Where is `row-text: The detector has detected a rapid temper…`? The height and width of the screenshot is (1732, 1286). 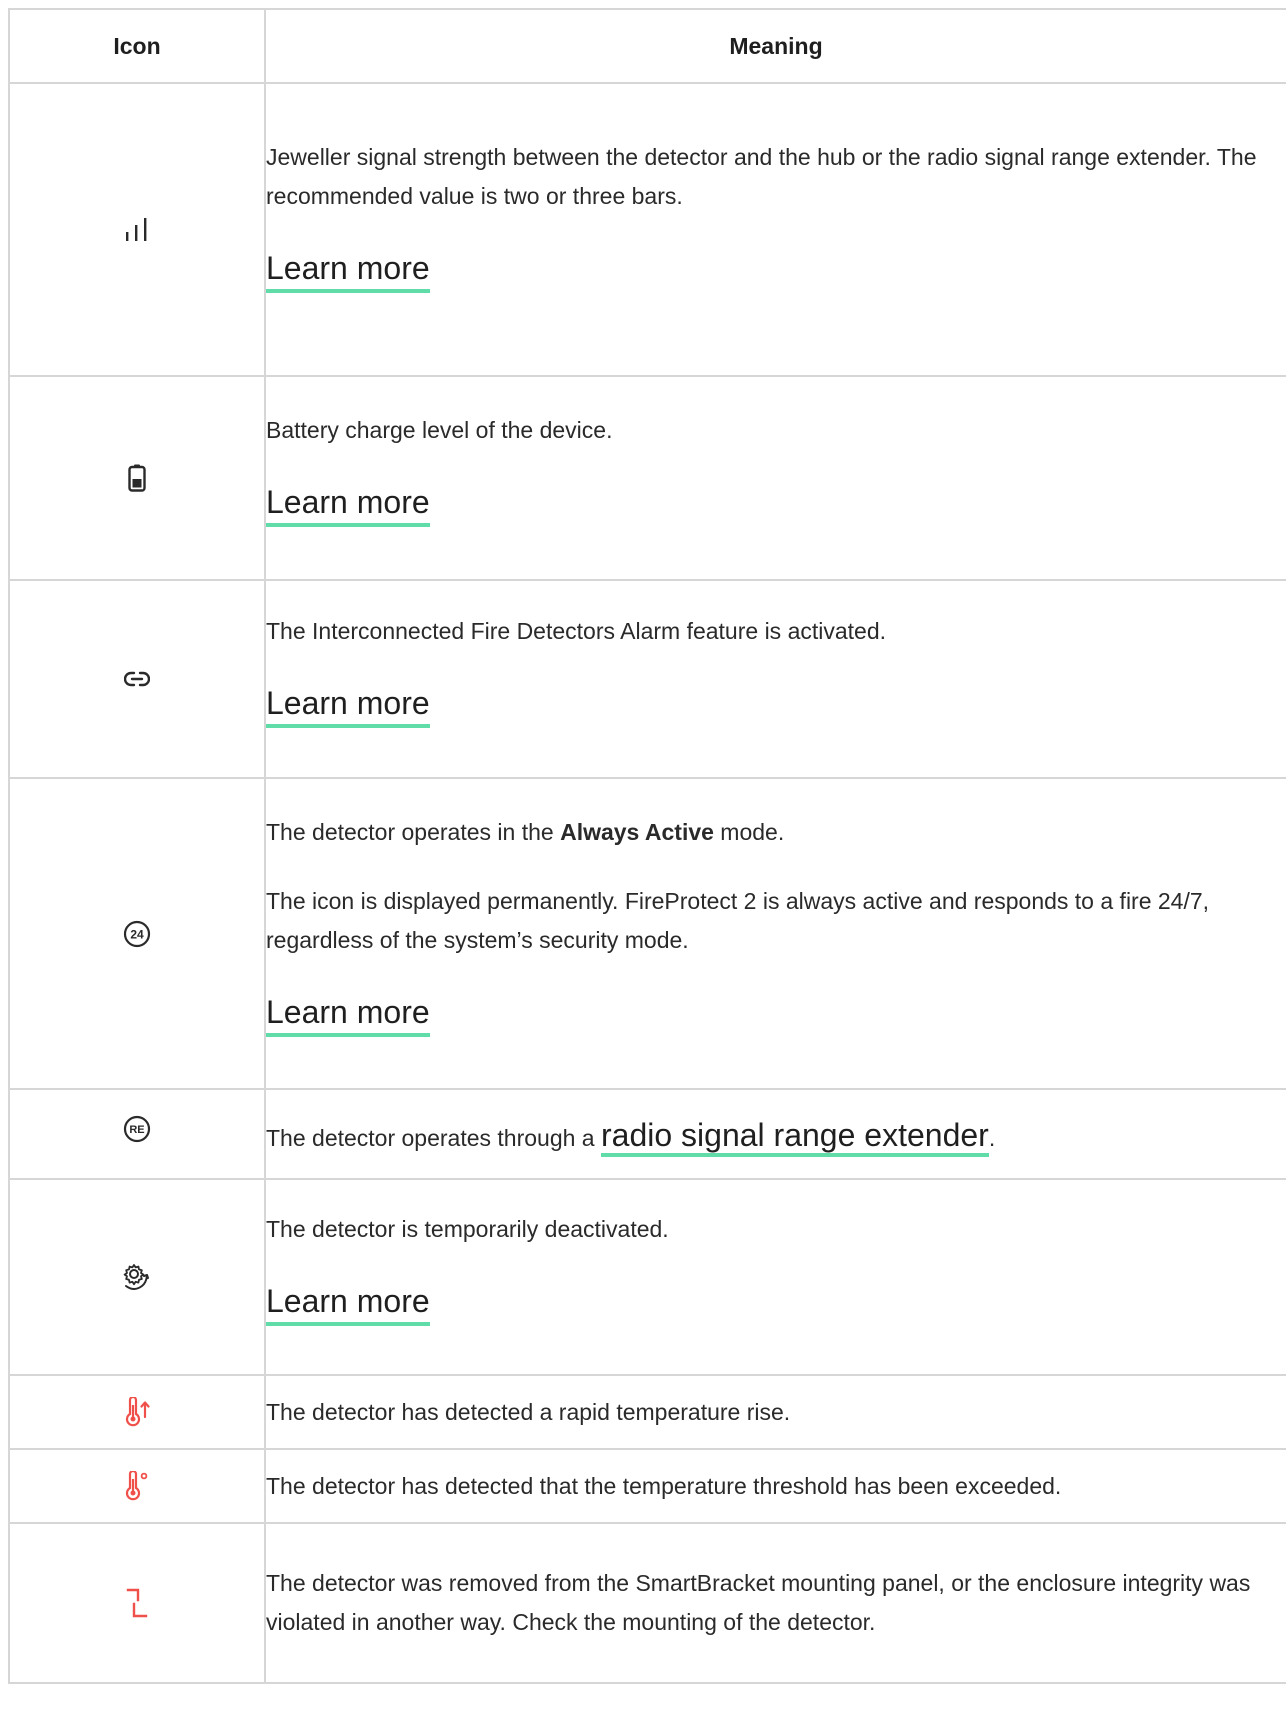 row-text: The detector has detected a rapid temper… is located at coordinates (528, 1411).